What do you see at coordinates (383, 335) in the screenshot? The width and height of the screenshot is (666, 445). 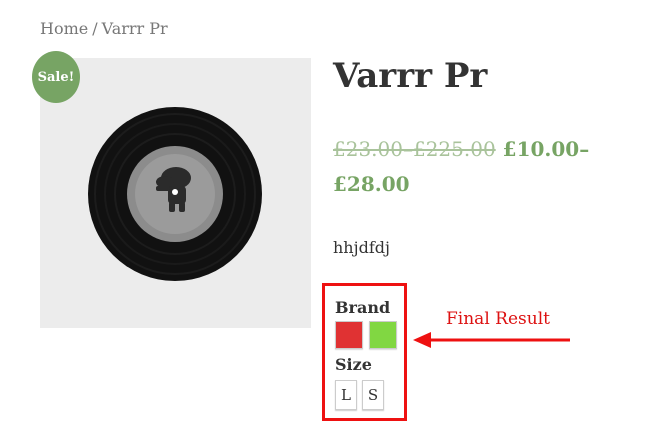 I see `brand-swatch-green` at bounding box center [383, 335].